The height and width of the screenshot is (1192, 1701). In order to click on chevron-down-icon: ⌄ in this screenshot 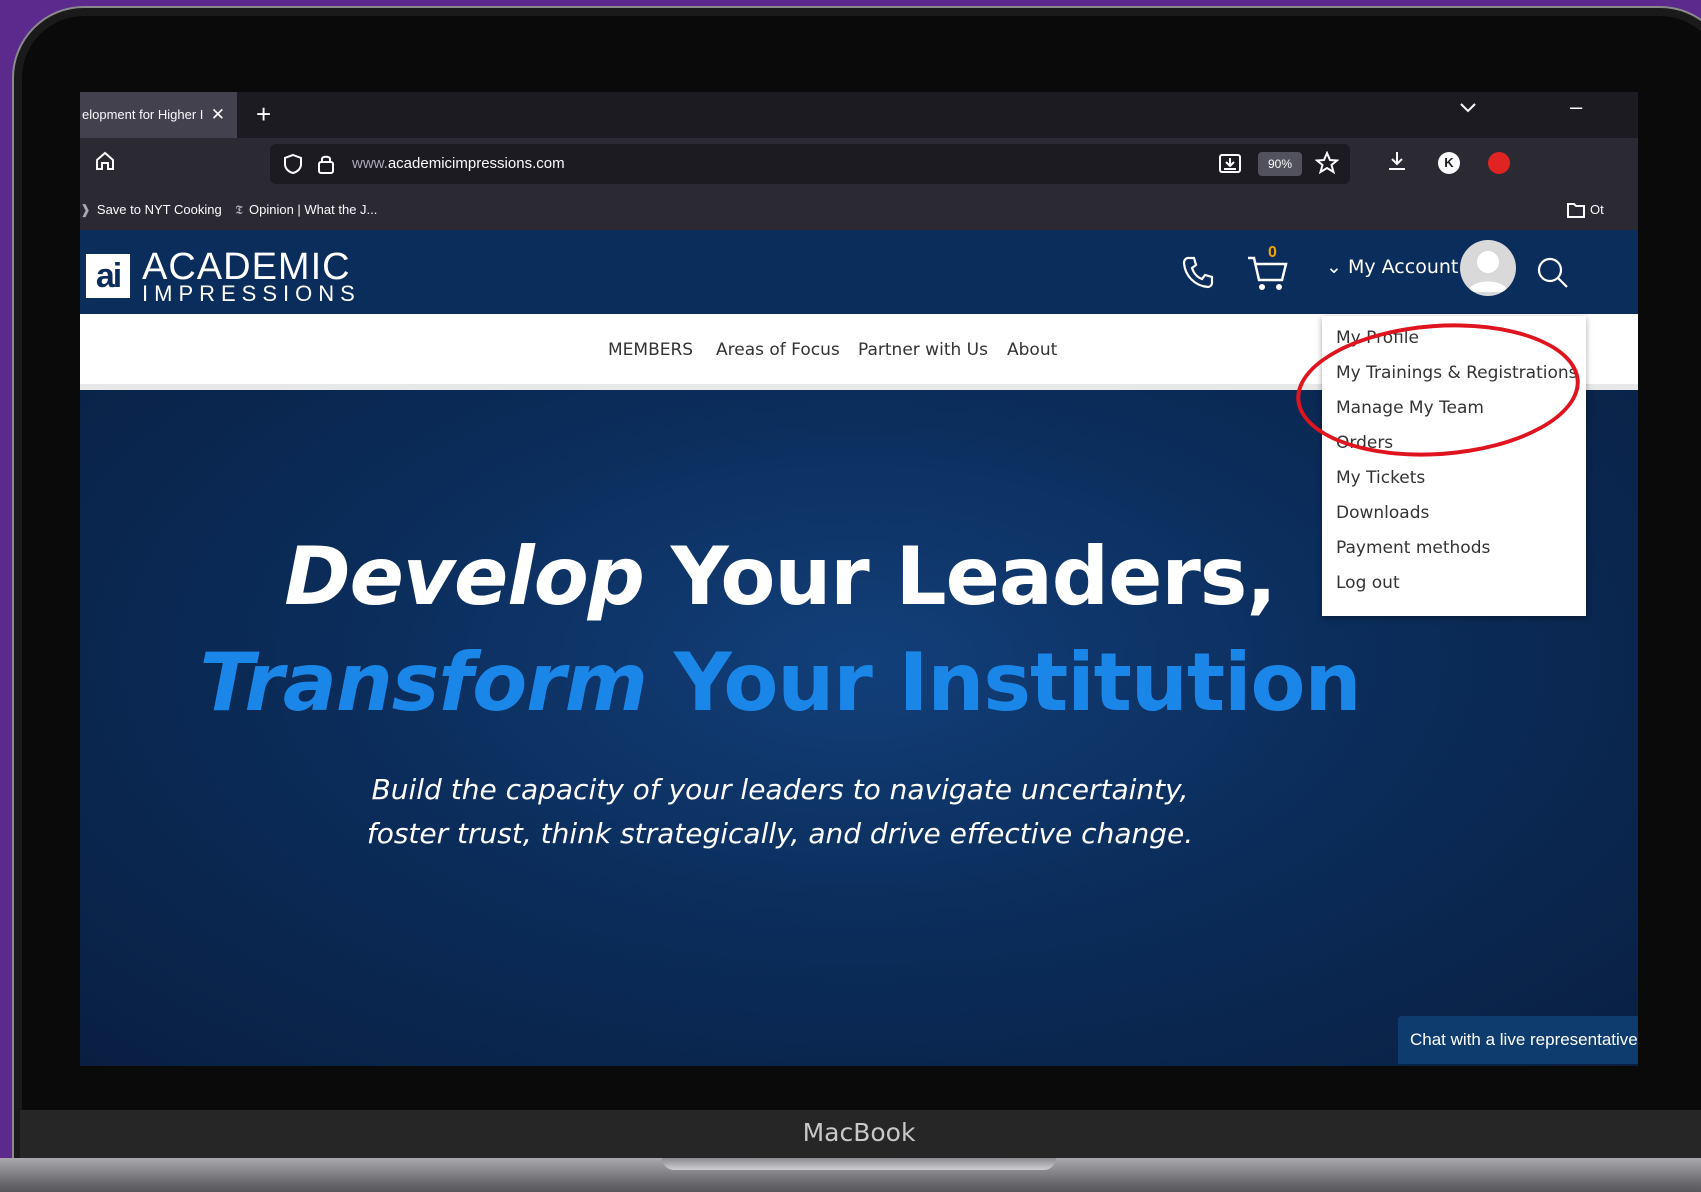, I will do `click(1337, 267)`.